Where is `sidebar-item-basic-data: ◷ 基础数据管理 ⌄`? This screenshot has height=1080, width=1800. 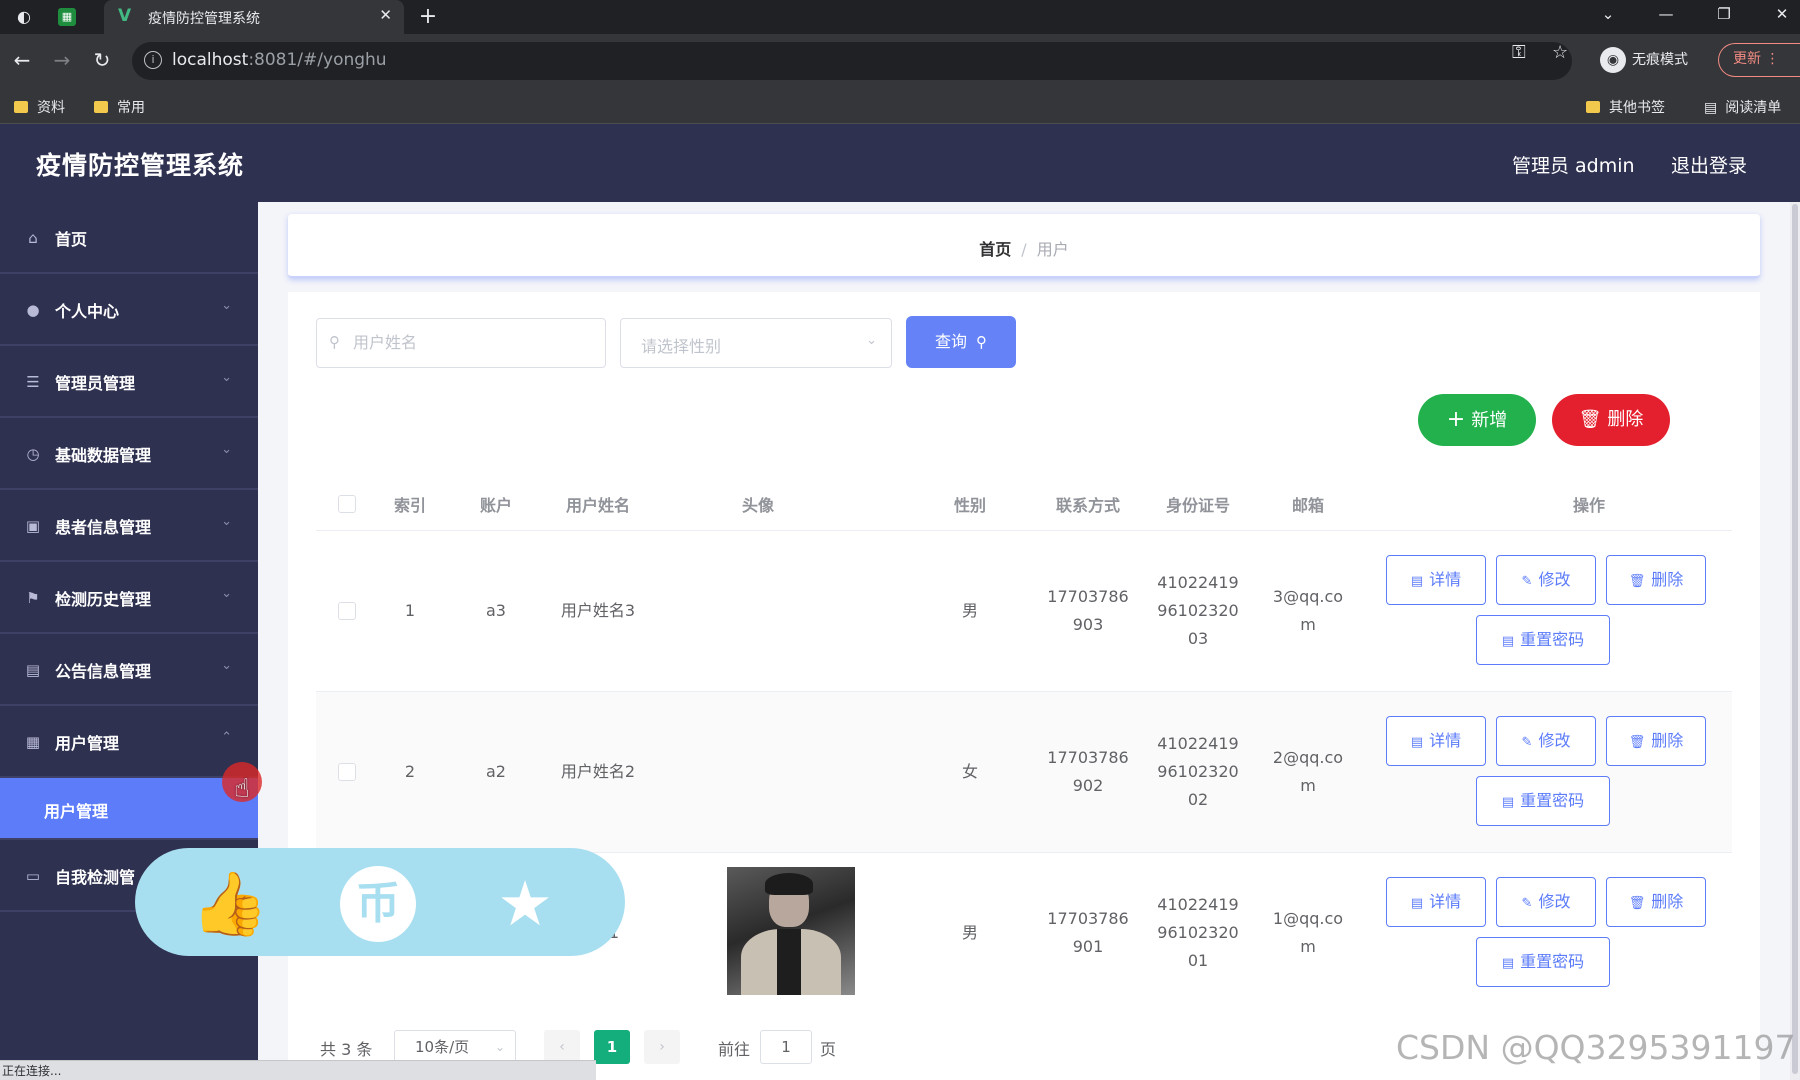
sidebar-item-basic-data: ◷ 基础数据管理 ⌄ is located at coordinates (129, 454).